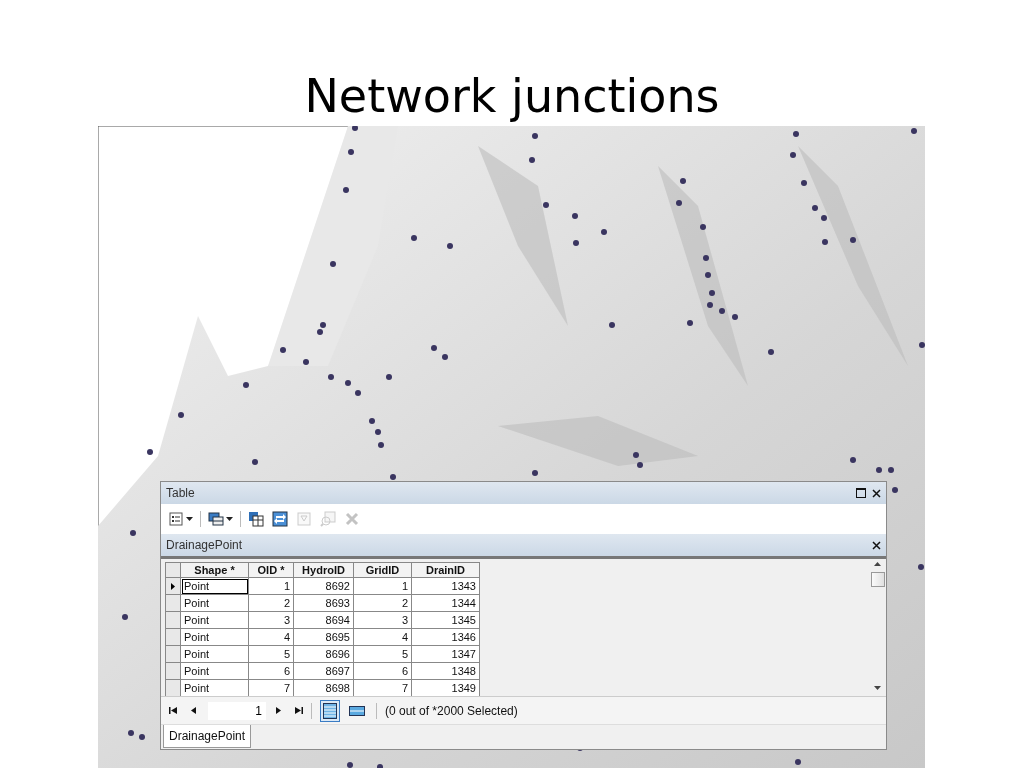 The height and width of the screenshot is (768, 1024). Describe the element at coordinates (299, 710) in the screenshot. I see `last-record-icon` at that location.